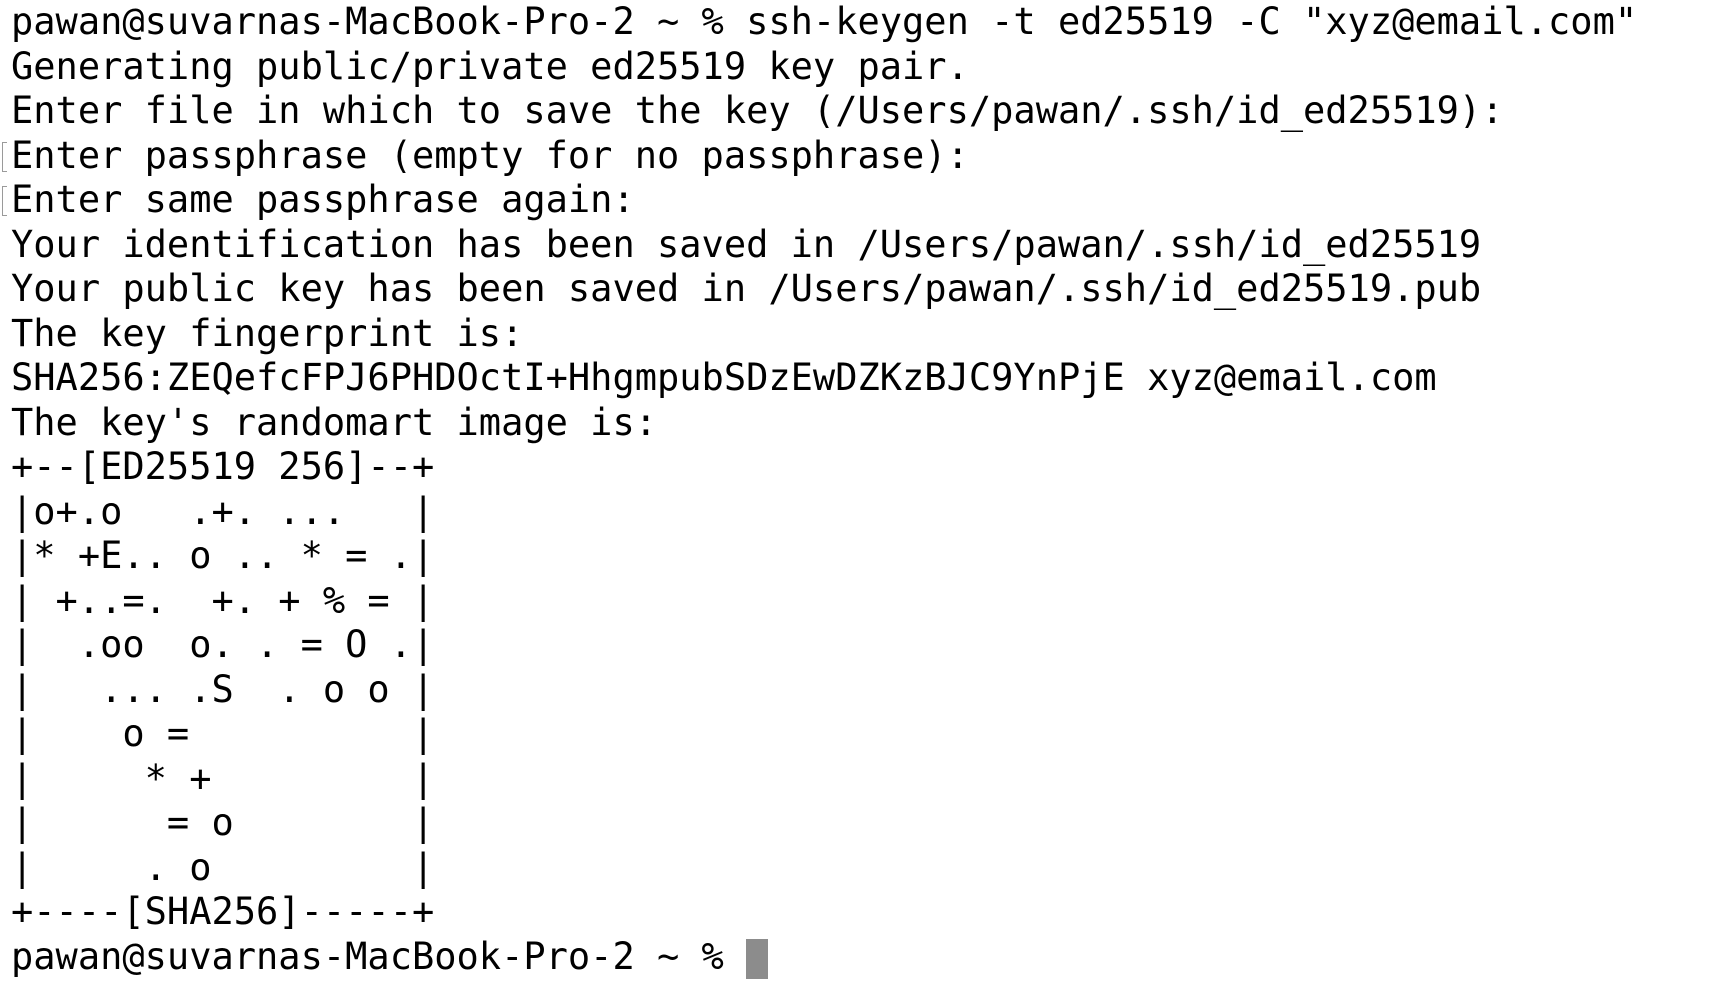 The height and width of the screenshot is (1006, 1726). I want to click on output-line-text: Enter same passphrase again:, so click(323, 199).